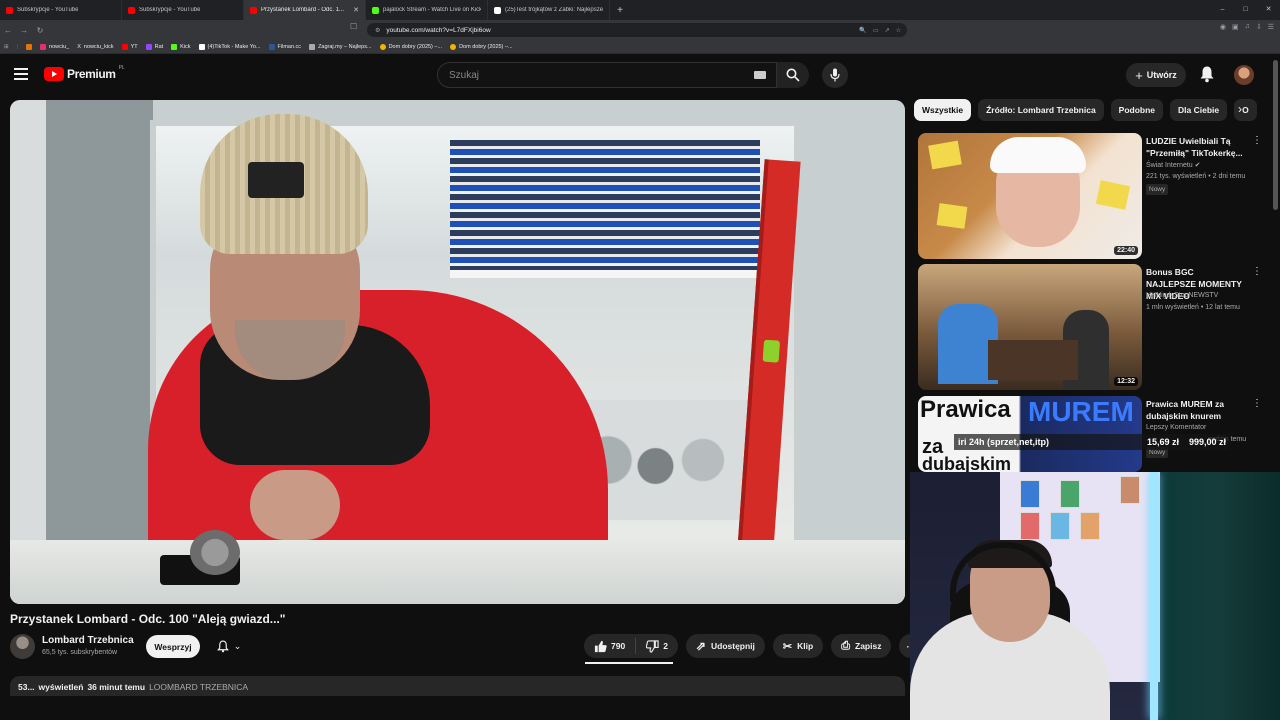 The image size is (1280, 720). What do you see at coordinates (284, 46) in the screenshot?
I see `bookmark-7: Filman.cc` at bounding box center [284, 46].